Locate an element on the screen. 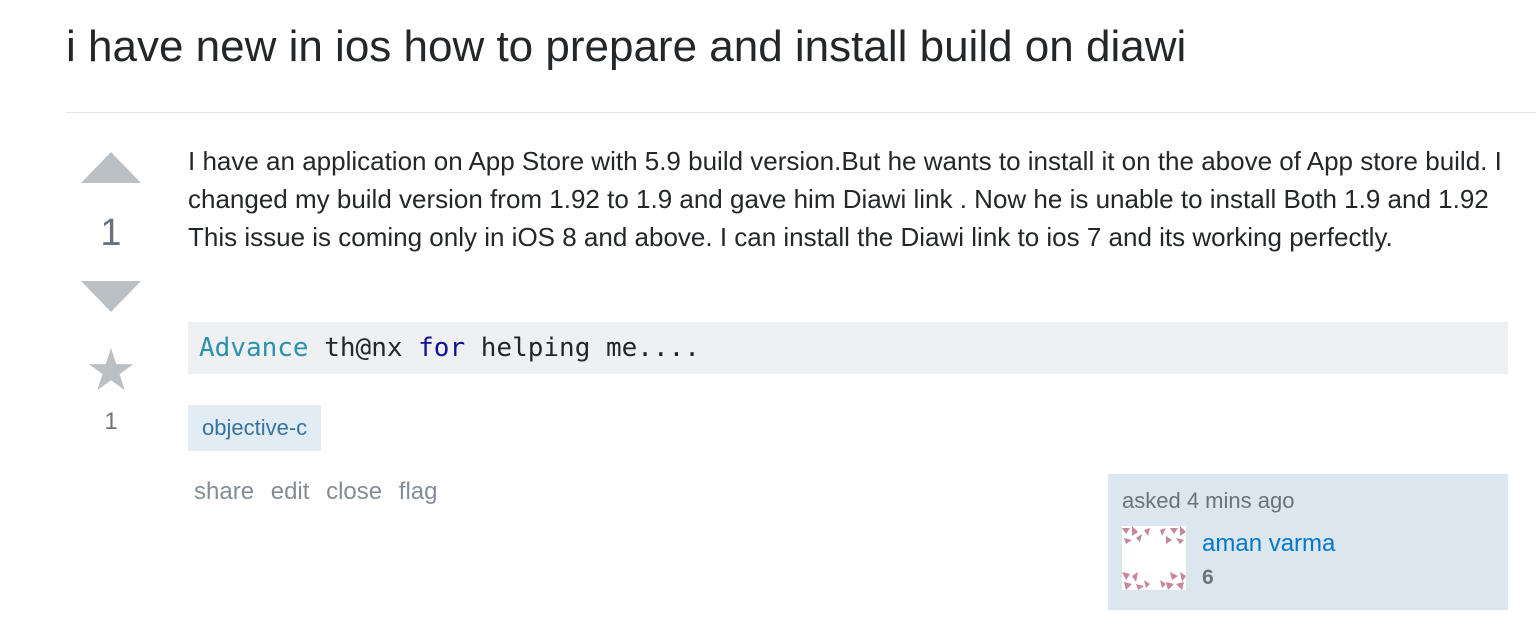 Image resolution: width=1536 pixels, height=628 pixels. code-token: Advance is located at coordinates (254, 348).